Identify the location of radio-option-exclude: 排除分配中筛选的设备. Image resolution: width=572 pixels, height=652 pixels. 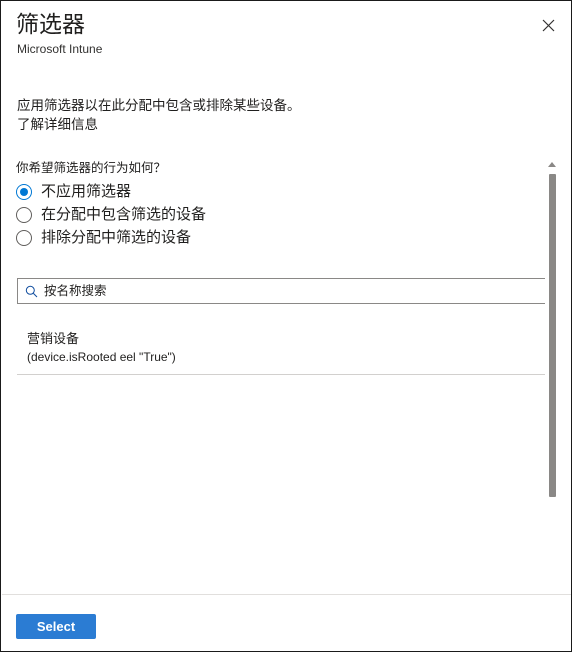
(111, 237).